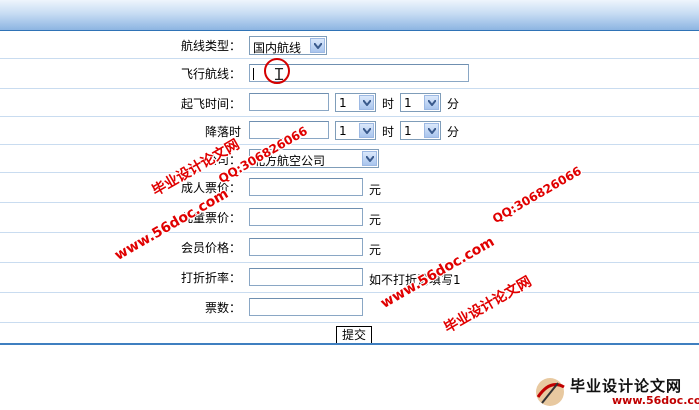 The image size is (699, 410). Describe the element at coordinates (355, 130) in the screenshot. I see `arrive-hour-select: 1` at that location.